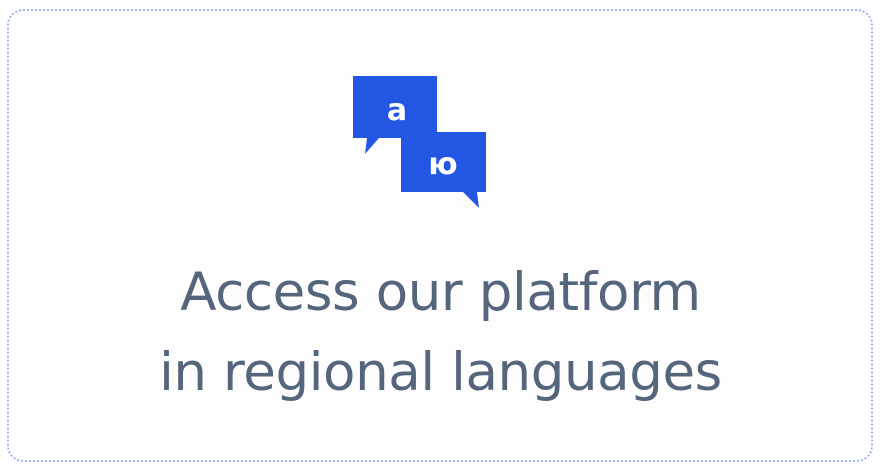 The height and width of the screenshot is (472, 881). Describe the element at coordinates (440, 292) in the screenshot. I see `headline-line-1: Access our platform` at that location.